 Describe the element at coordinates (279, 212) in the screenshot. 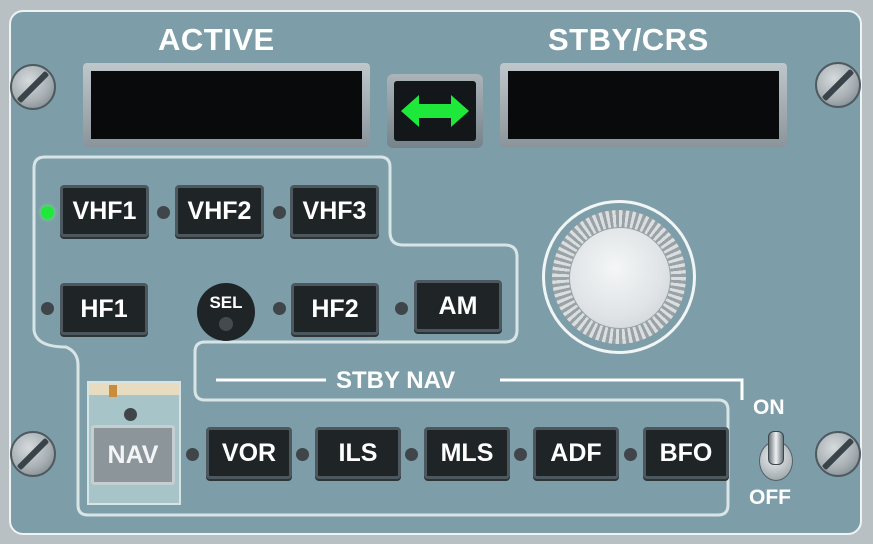

I see `vhf3-led` at that location.